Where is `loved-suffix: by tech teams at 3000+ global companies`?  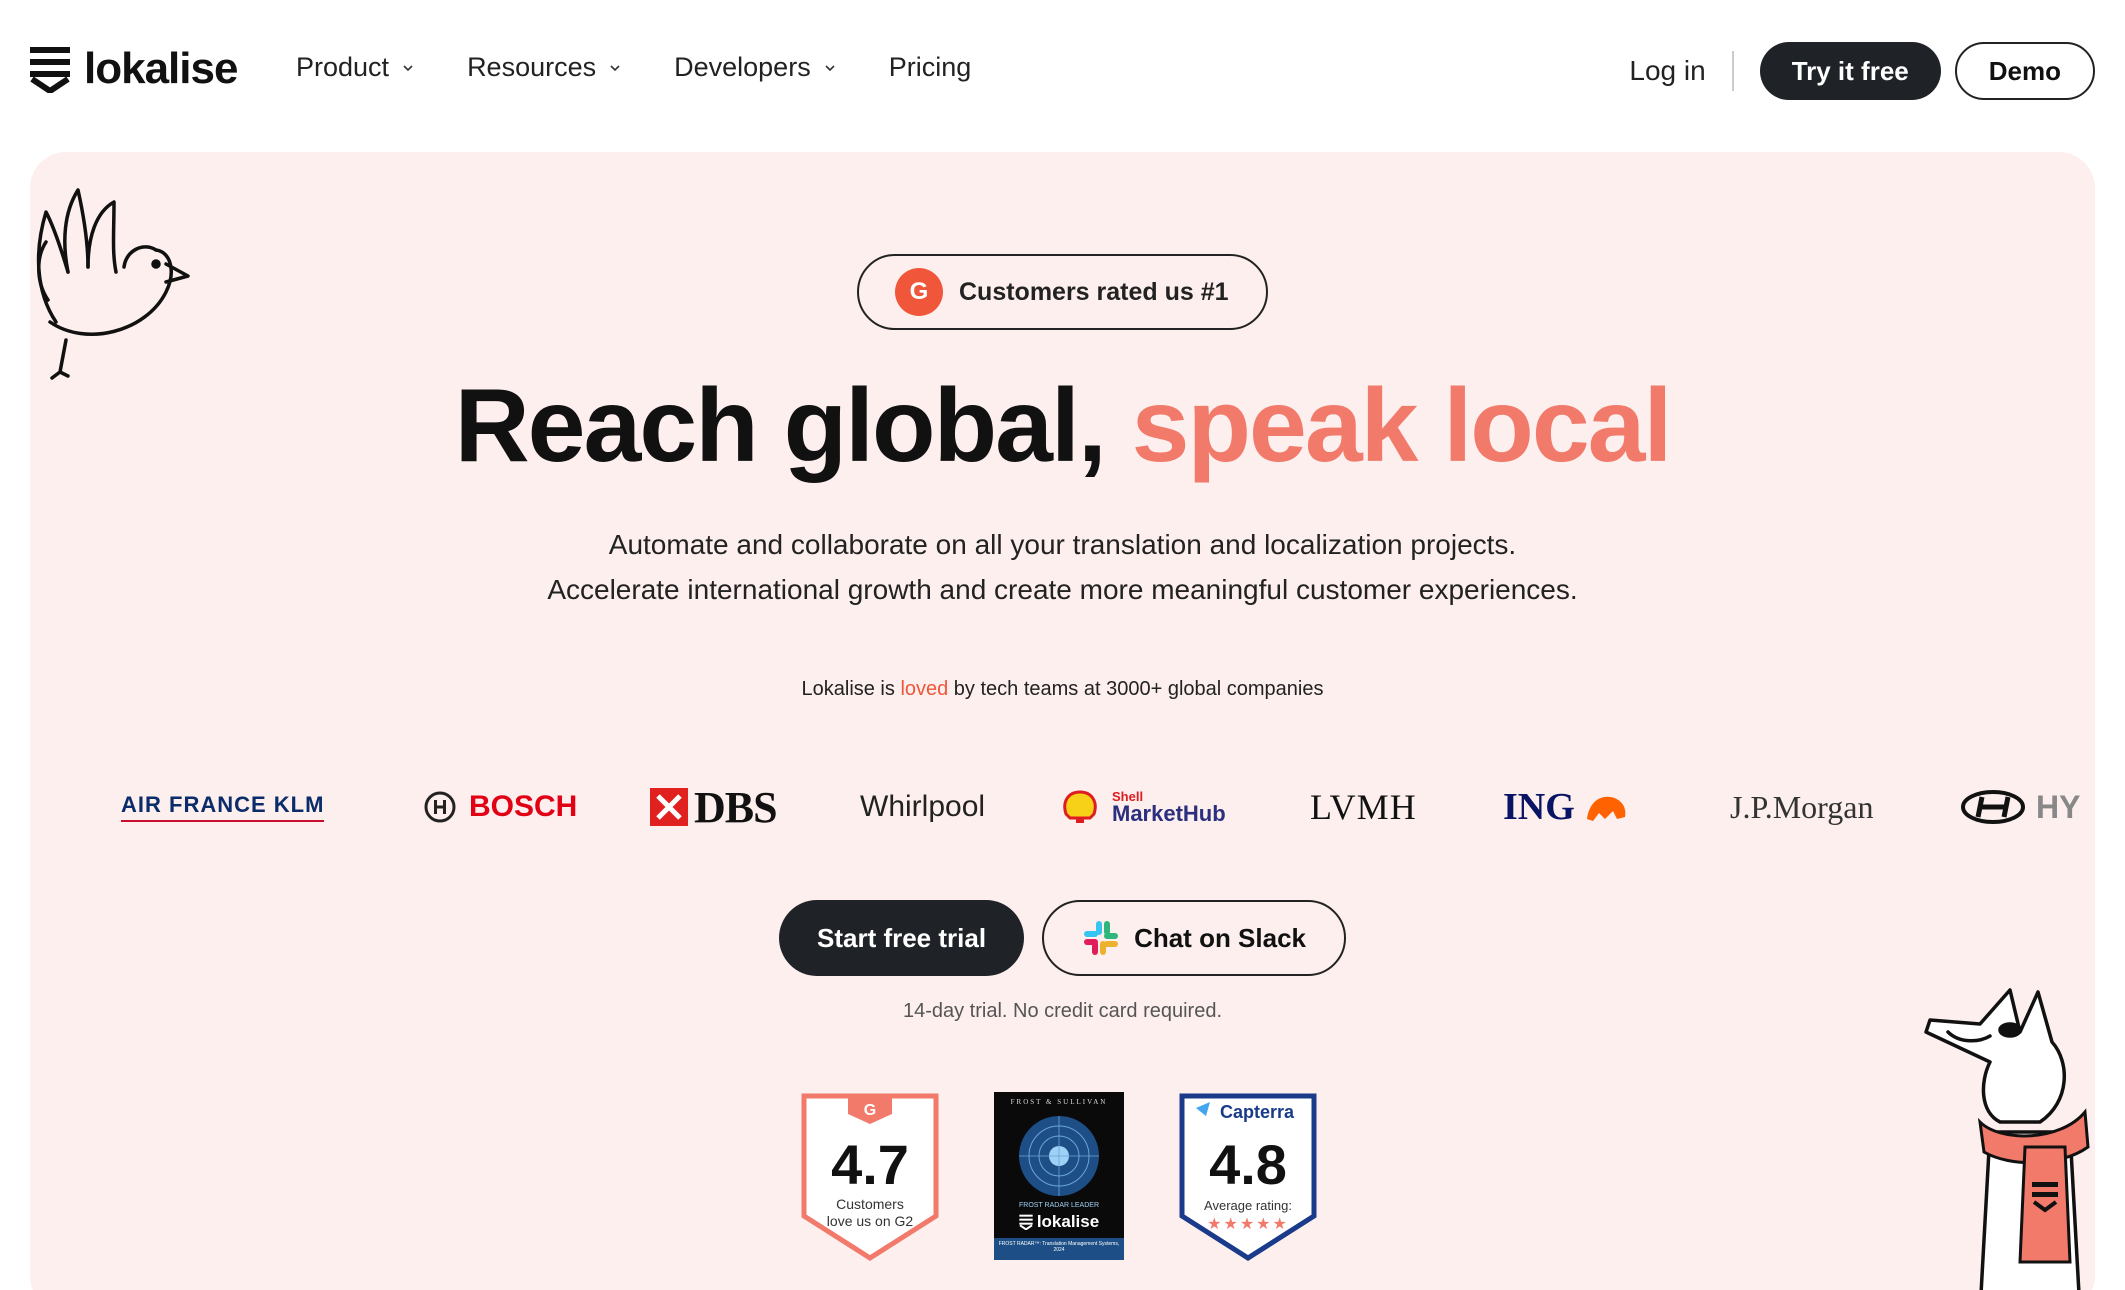
loved-suffix: by tech teams at 3000+ global companies is located at coordinates (1136, 689).